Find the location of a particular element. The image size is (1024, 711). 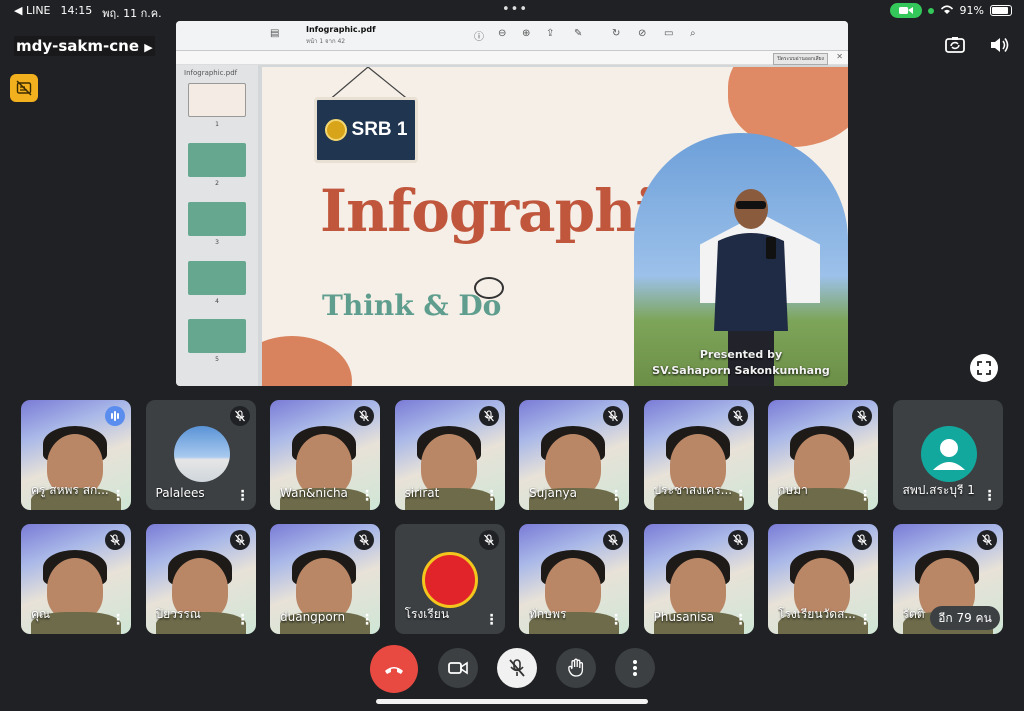

participant-name: ปิยวรรณ is located at coordinates (178, 614).